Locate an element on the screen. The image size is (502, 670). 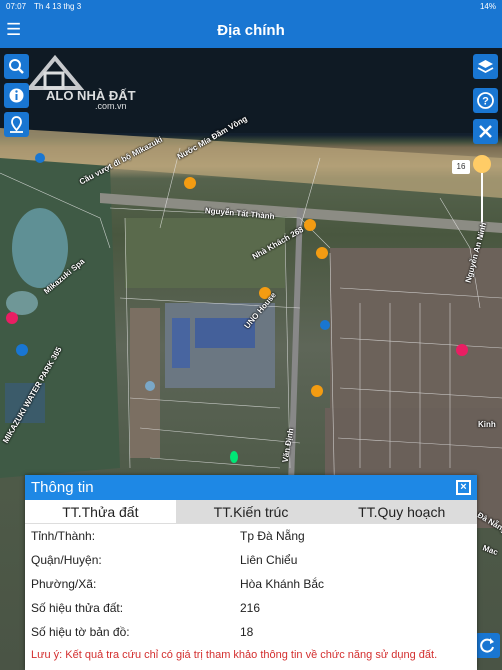
app-title: Địa chính is located at coordinates (251, 30).